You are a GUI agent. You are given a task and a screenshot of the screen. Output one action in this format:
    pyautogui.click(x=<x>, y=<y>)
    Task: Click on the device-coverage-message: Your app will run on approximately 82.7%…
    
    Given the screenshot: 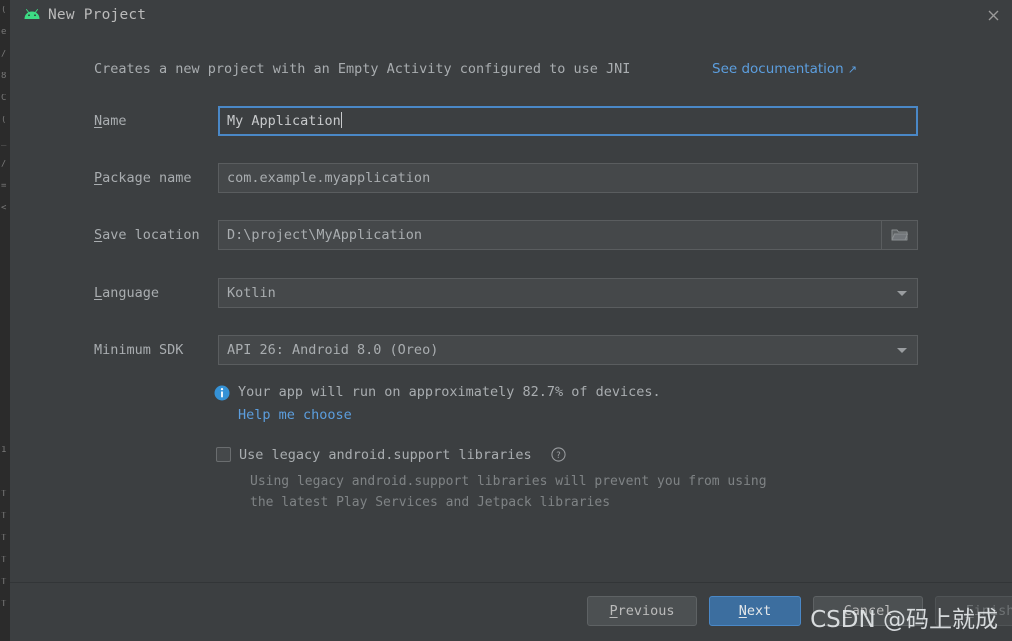 What is the action you would take?
    pyautogui.click(x=449, y=392)
    